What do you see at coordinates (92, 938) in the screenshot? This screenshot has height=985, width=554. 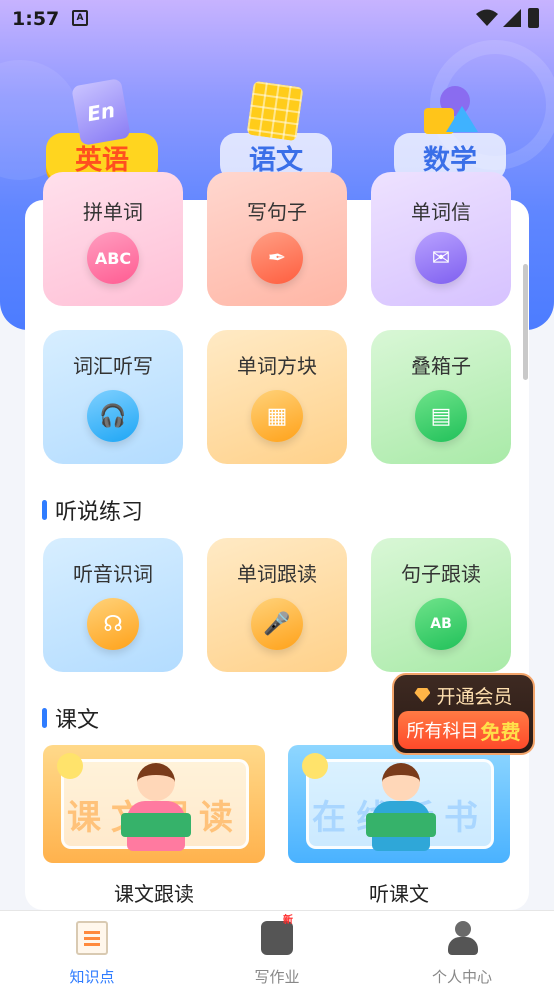 I see `notebook-icon` at bounding box center [92, 938].